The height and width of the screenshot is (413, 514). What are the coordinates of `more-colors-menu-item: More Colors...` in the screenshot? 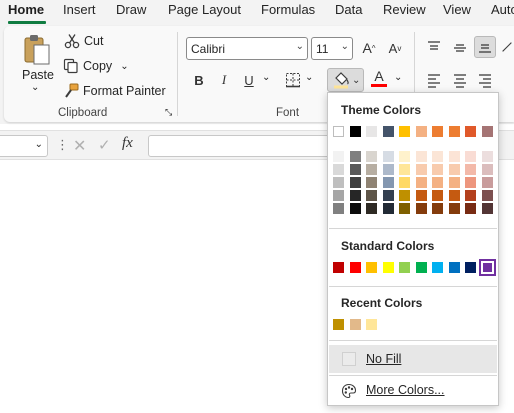 It's located at (413, 390).